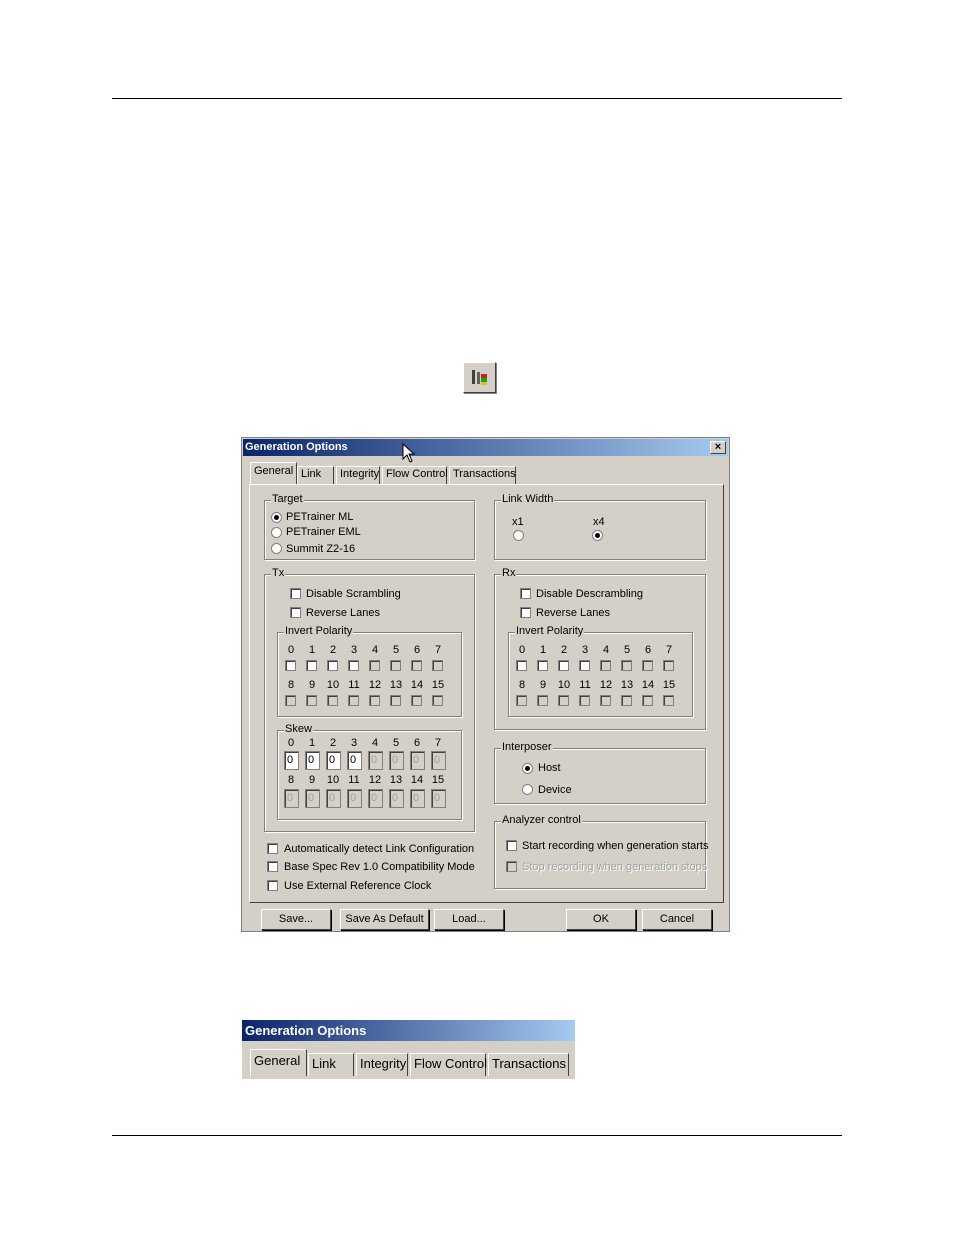 The image size is (954, 1235). Describe the element at coordinates (379, 849) in the screenshot. I see `auto-detect-label: Automatically detect Link Configuration` at that location.